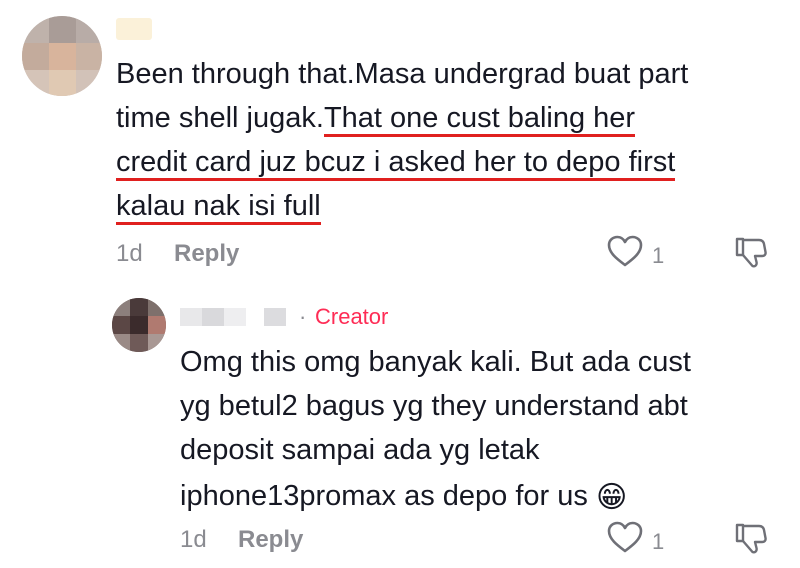 This screenshot has height=568, width=800. What do you see at coordinates (220, 118) in the screenshot?
I see `comment-text-plain: time shell jugak.` at bounding box center [220, 118].